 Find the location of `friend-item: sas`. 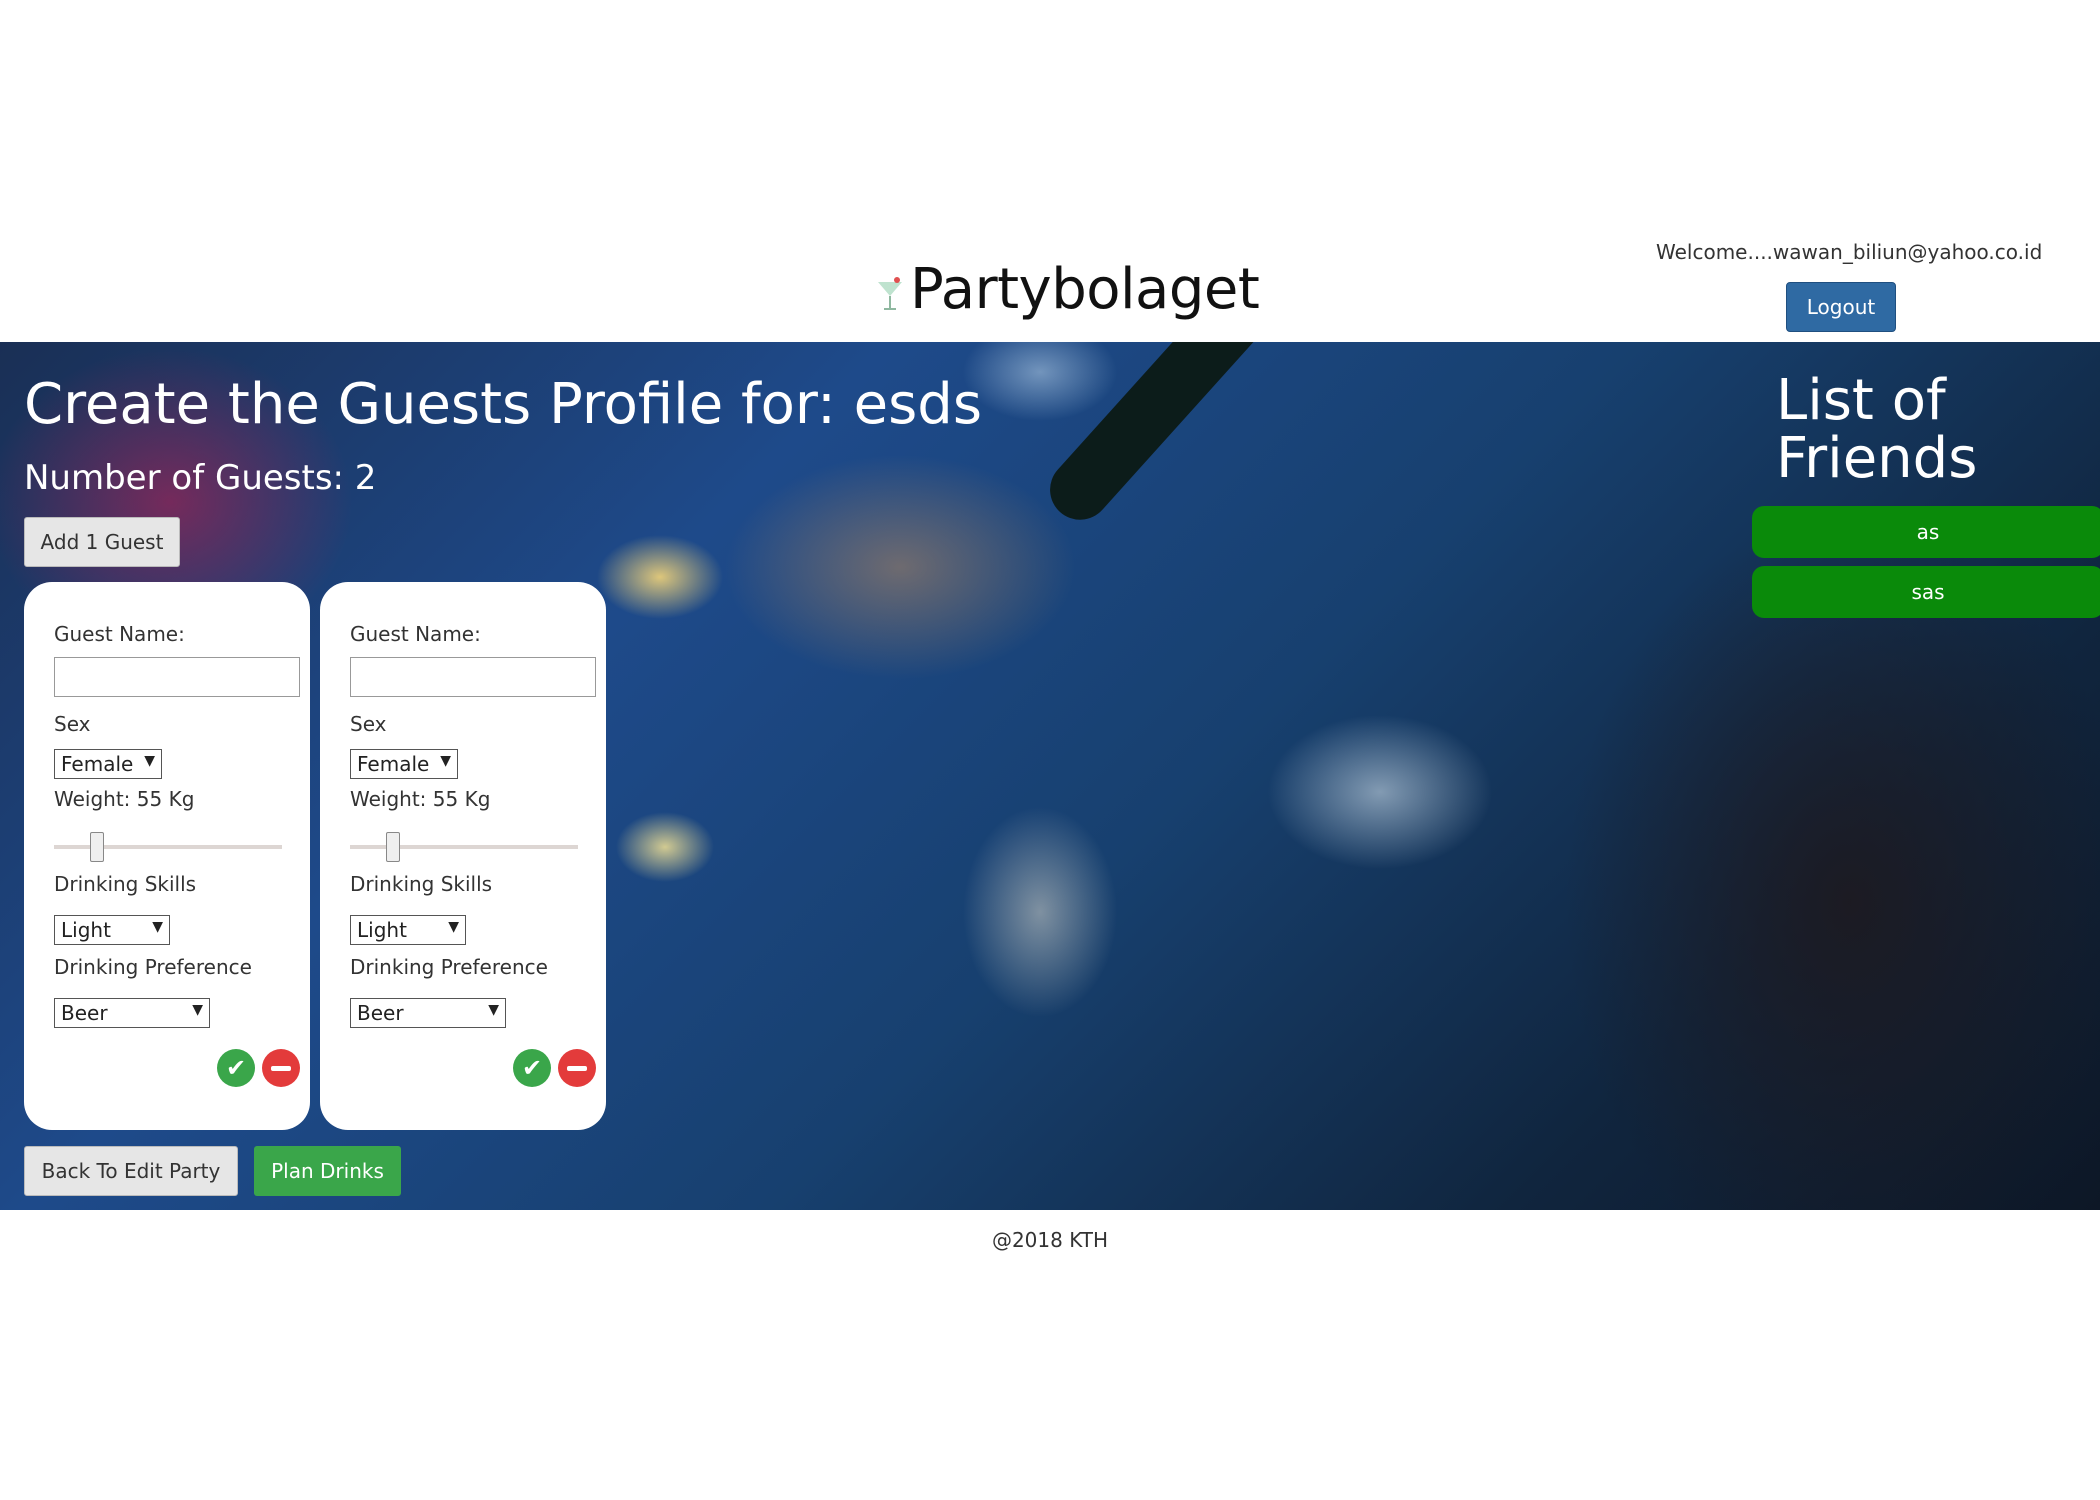

friend-item: sas is located at coordinates (1926, 592).